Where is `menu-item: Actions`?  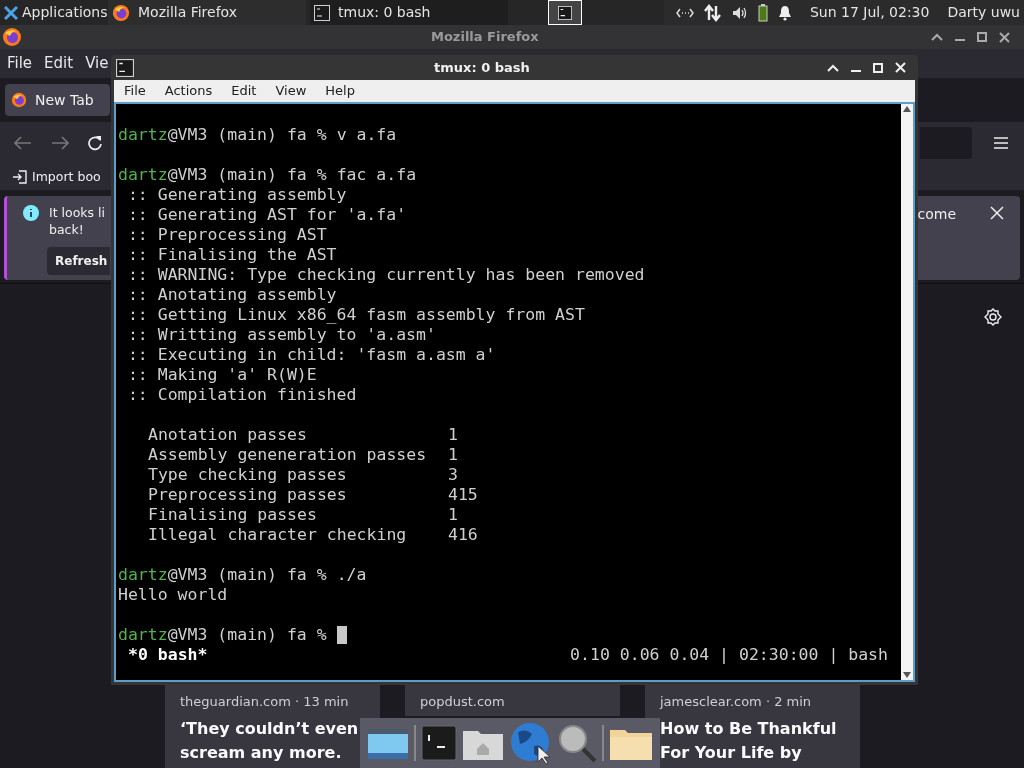 menu-item: Actions is located at coordinates (188, 91).